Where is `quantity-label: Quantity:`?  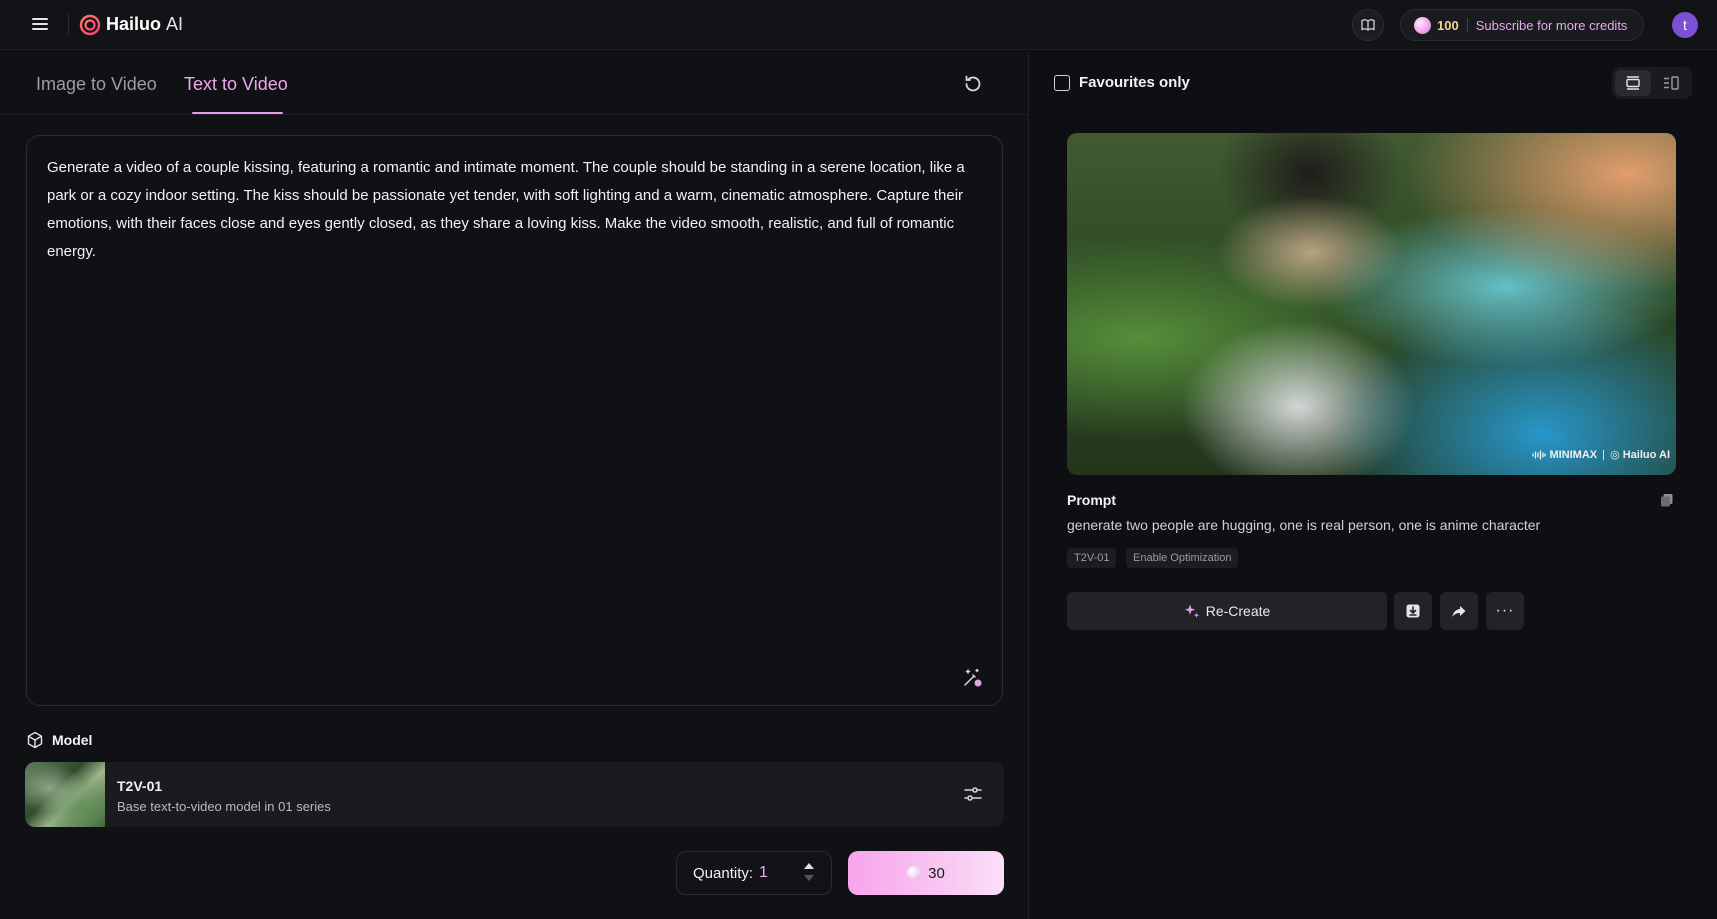
quantity-label: Quantity: is located at coordinates (723, 873).